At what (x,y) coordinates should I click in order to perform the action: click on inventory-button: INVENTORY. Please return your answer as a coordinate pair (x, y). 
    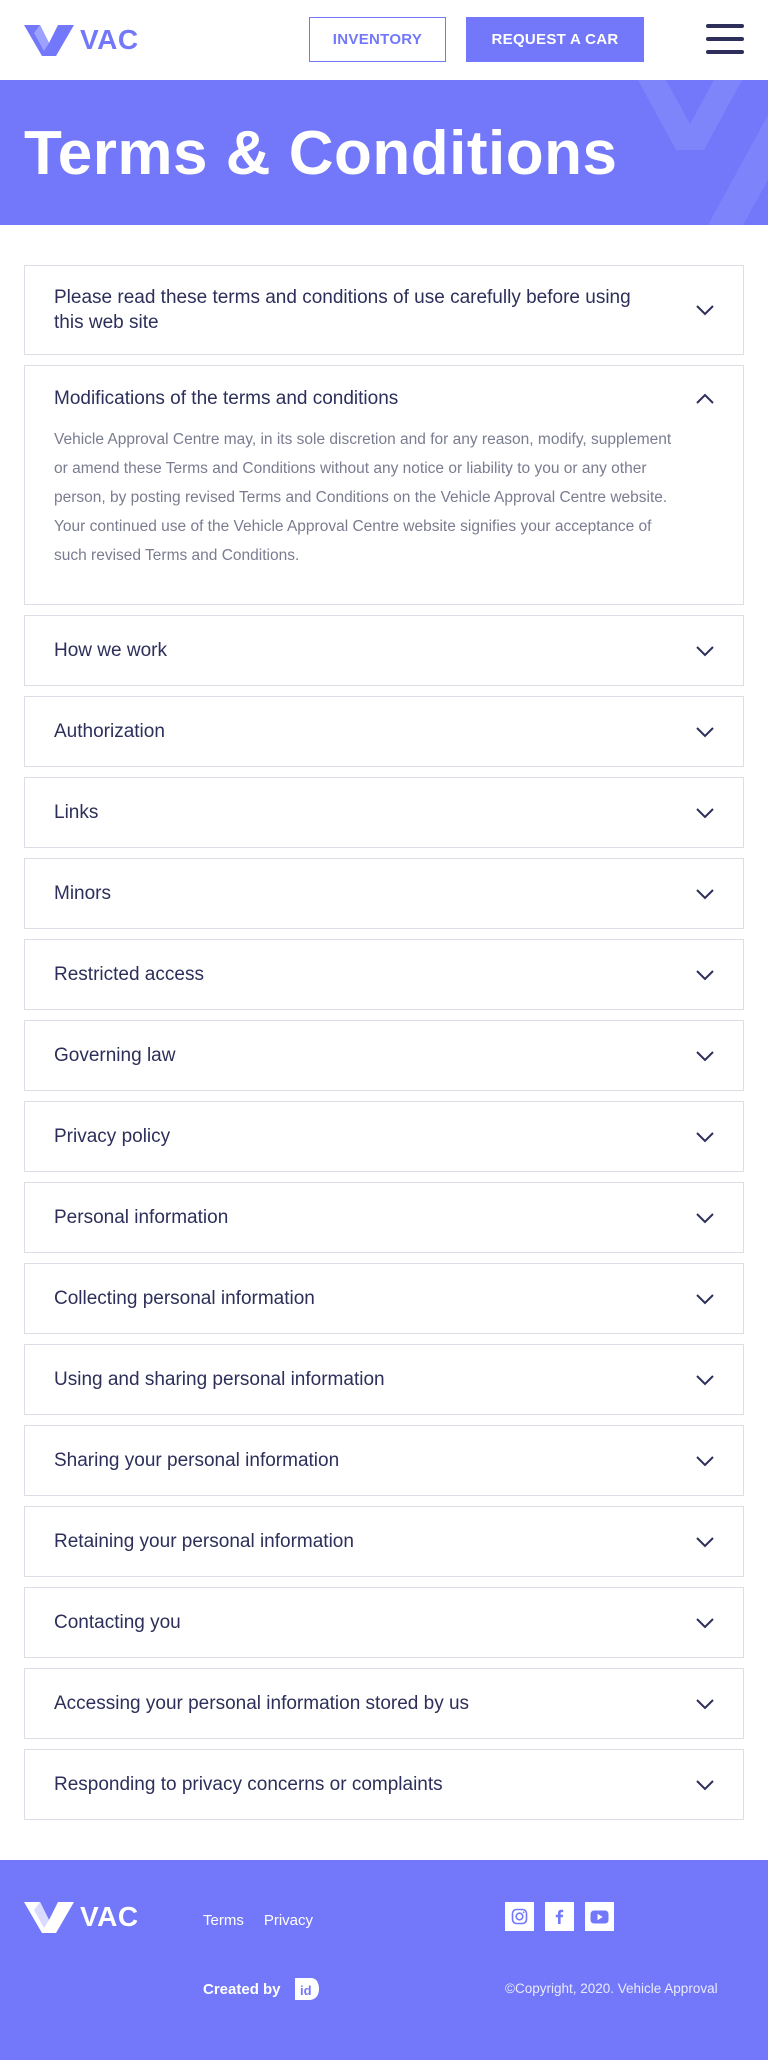
    Looking at the image, I should click on (377, 39).